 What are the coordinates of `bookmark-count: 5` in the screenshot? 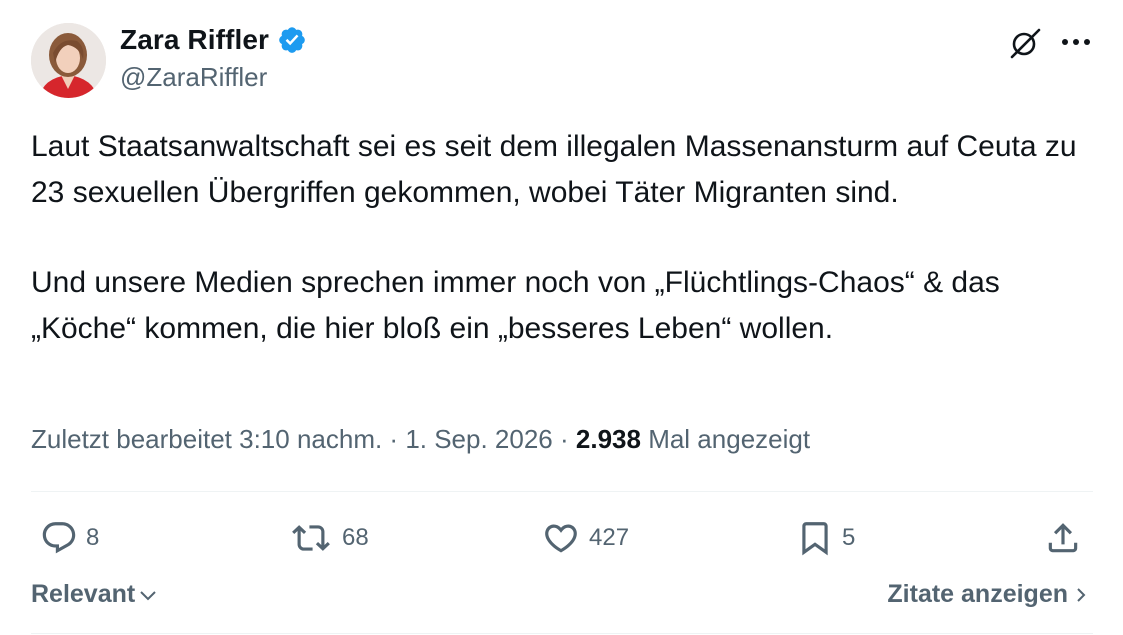 It's located at (849, 537).